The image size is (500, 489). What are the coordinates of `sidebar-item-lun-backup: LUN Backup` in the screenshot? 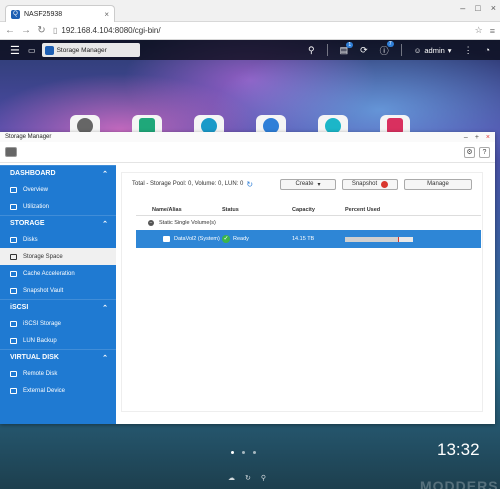 It's located at (58, 340).